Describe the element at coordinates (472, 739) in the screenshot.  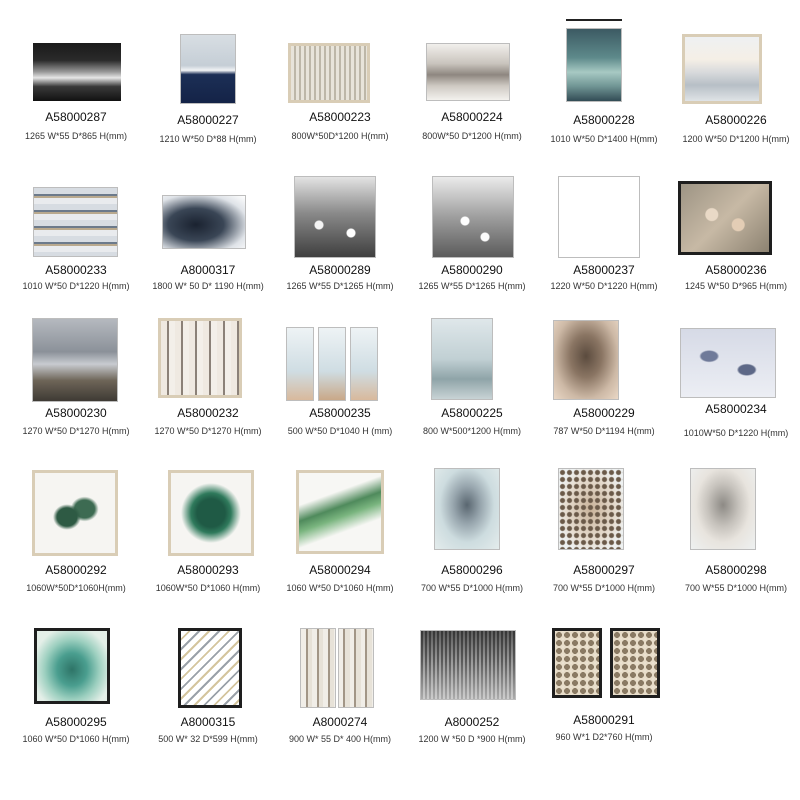
I see `product-dimensions: 1200 W *50 D *900 H(mm)` at that location.